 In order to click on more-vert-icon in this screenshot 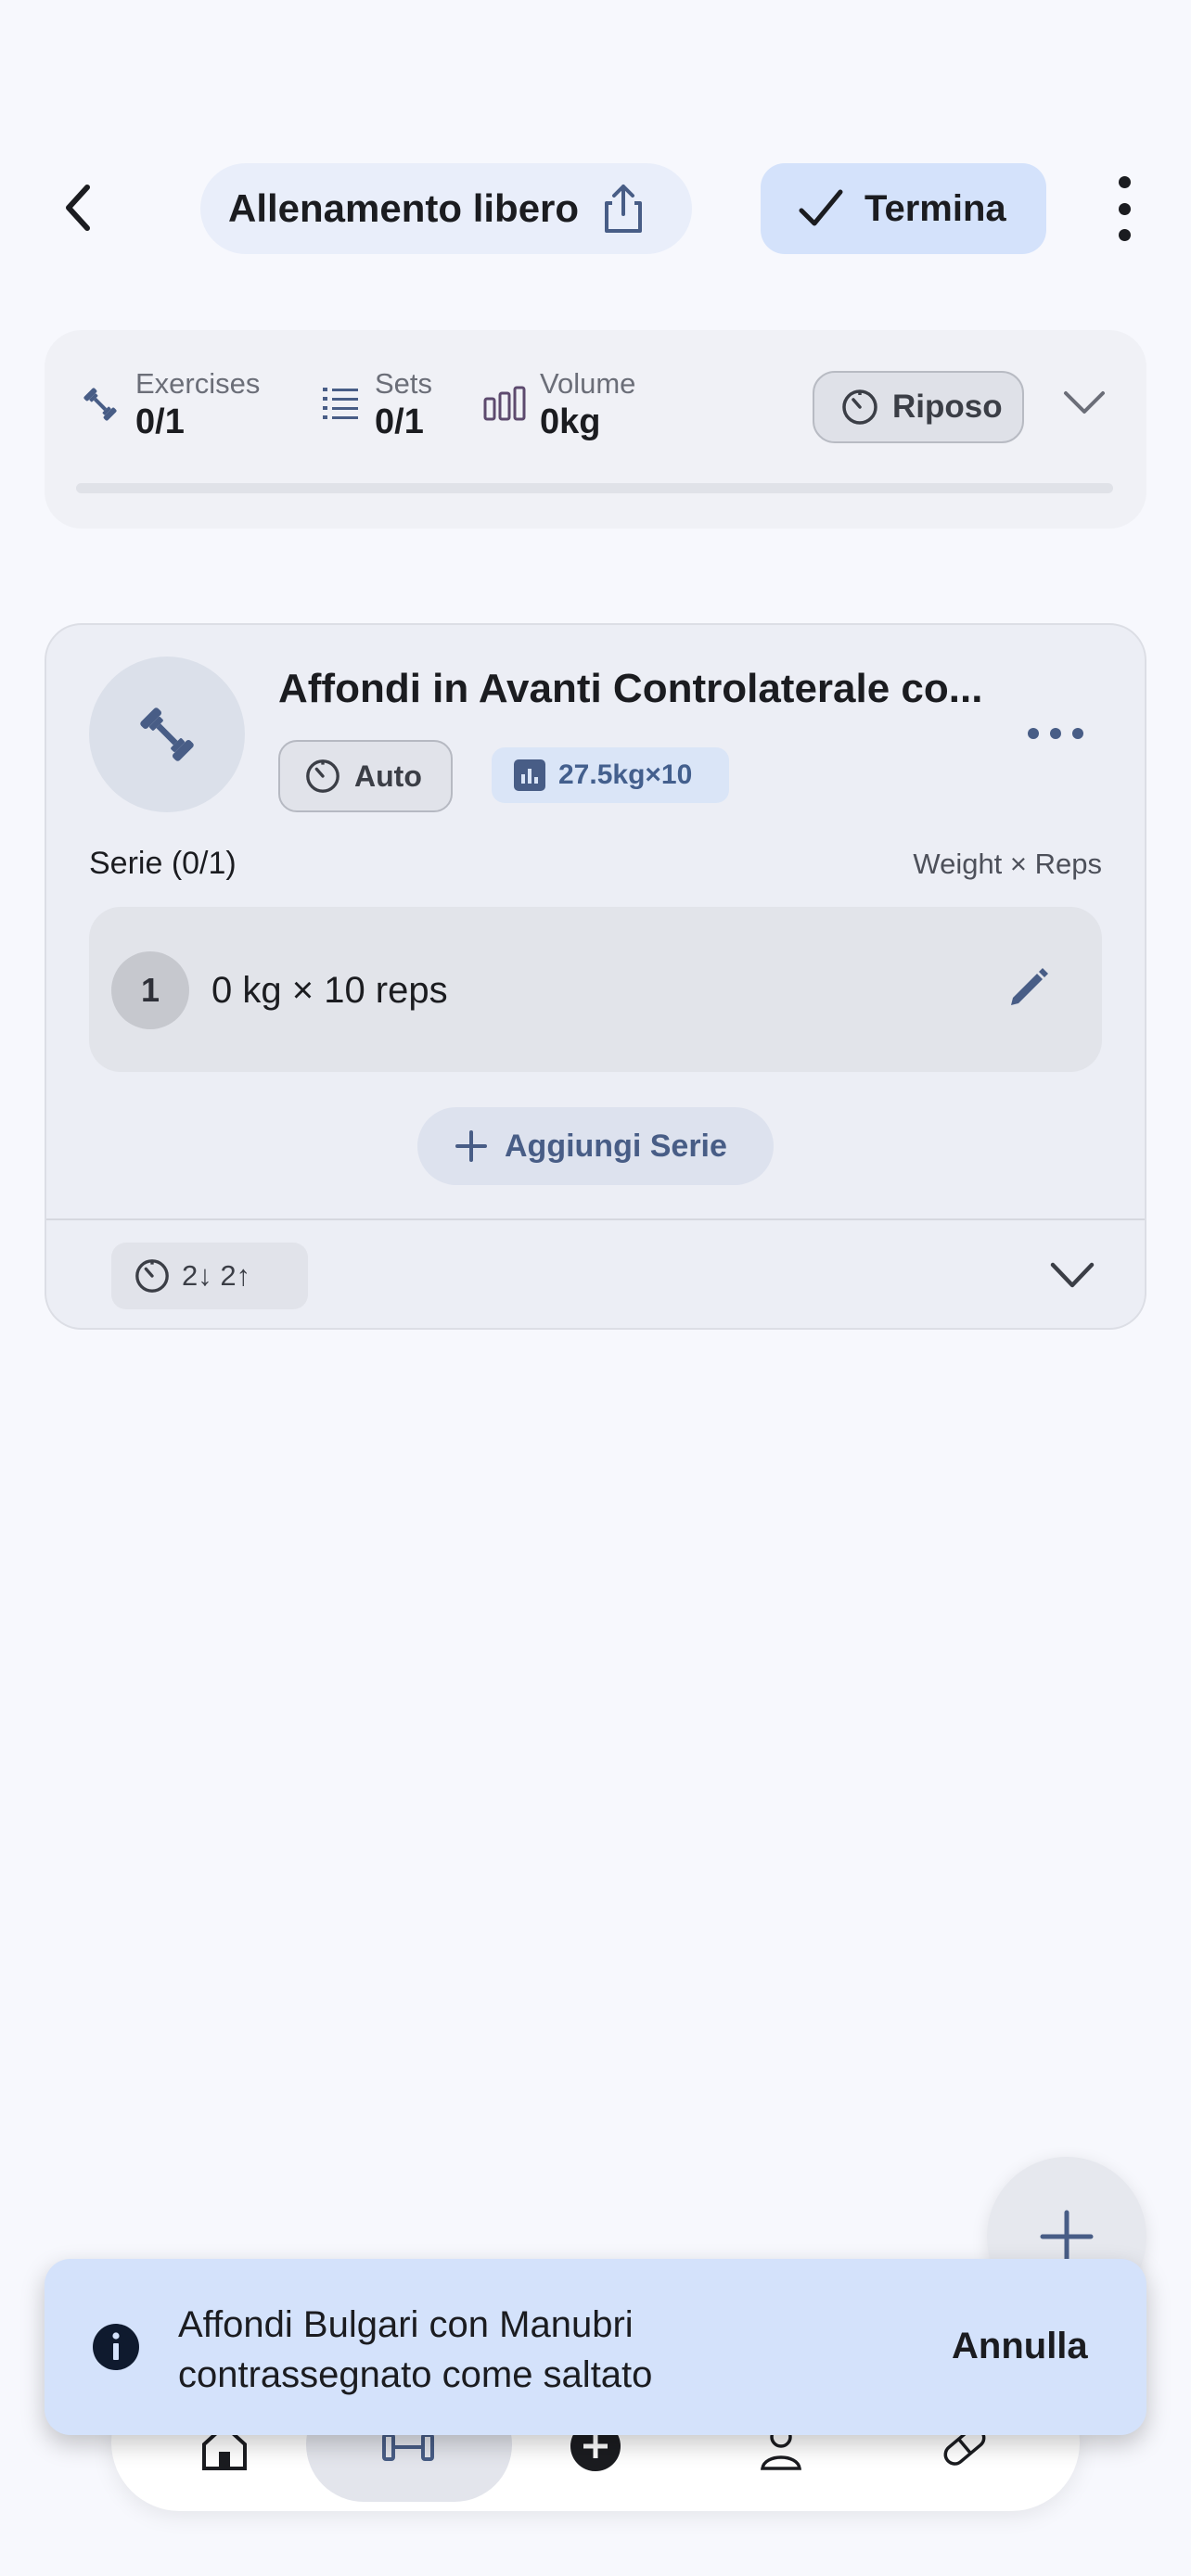, I will do `click(1124, 182)`.